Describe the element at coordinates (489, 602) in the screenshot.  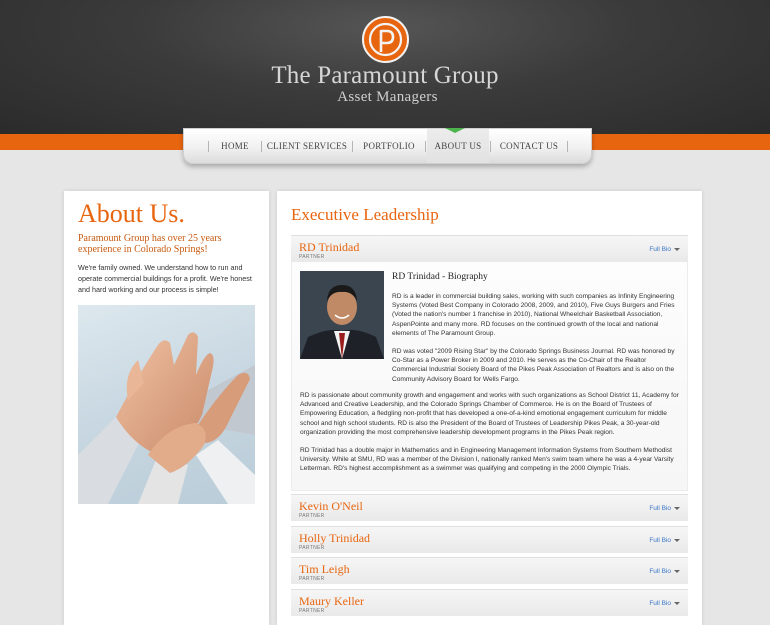
I see `accordion-header-maury-keller: Maury Keller PARTNER Full Bio` at that location.